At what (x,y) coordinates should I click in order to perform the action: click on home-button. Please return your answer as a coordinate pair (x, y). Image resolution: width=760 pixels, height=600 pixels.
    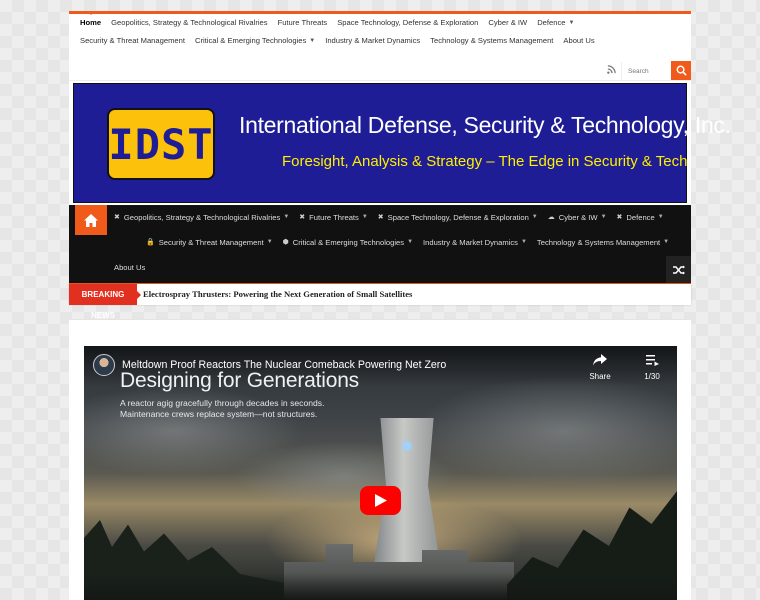
    Looking at the image, I should click on (91, 220).